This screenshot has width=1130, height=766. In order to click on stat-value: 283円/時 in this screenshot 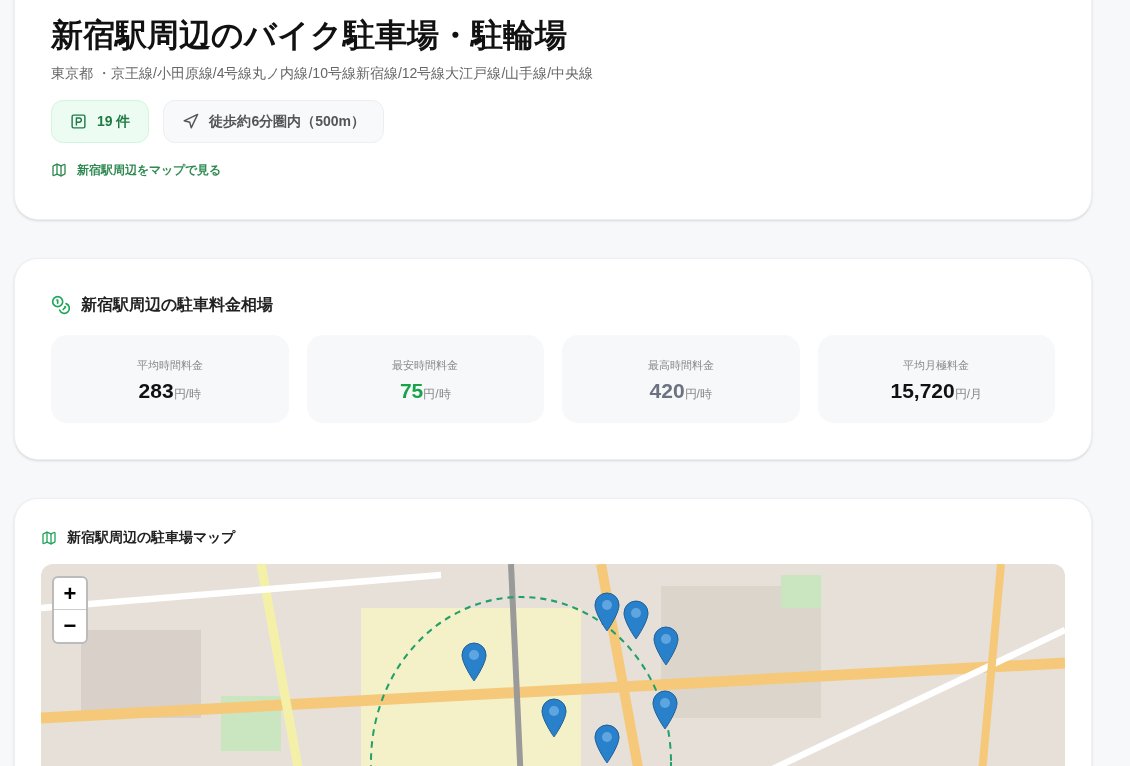, I will do `click(169, 390)`.